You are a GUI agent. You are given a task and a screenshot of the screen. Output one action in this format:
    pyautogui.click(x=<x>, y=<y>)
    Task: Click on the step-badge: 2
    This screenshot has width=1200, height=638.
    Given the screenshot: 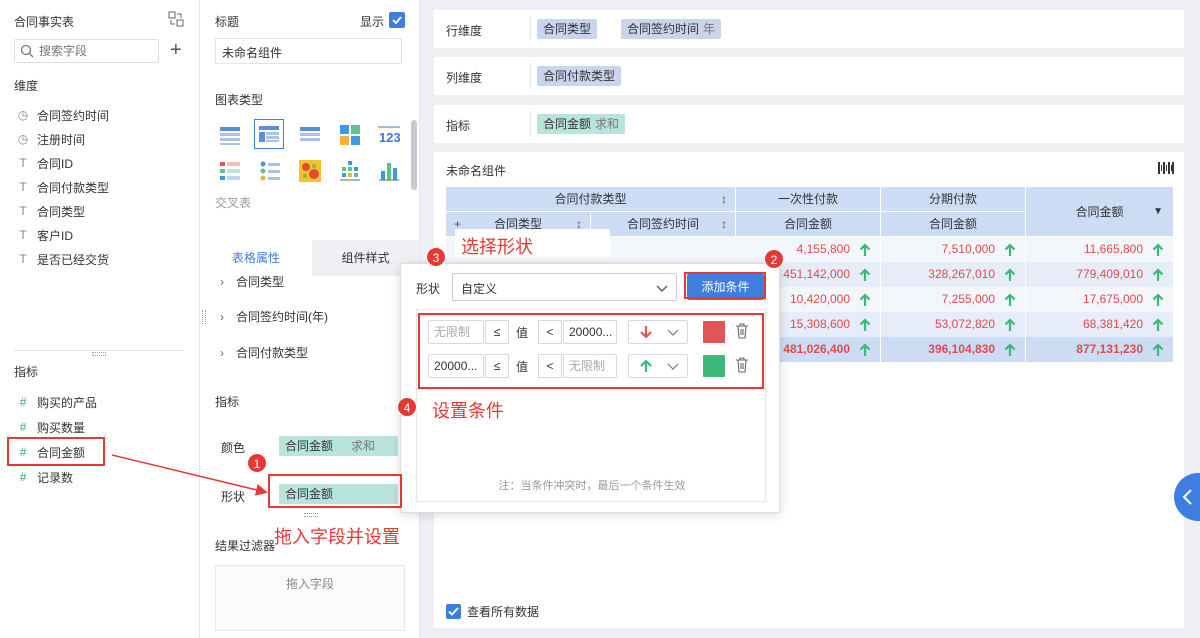 What is the action you would take?
    pyautogui.click(x=774, y=259)
    